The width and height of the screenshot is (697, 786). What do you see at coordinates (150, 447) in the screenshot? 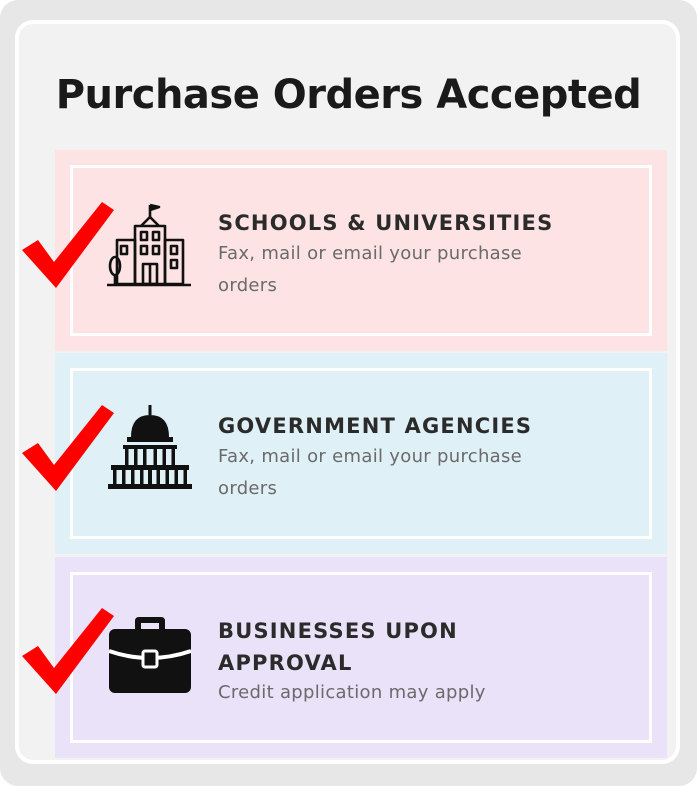
I see `capitol-building-icon` at bounding box center [150, 447].